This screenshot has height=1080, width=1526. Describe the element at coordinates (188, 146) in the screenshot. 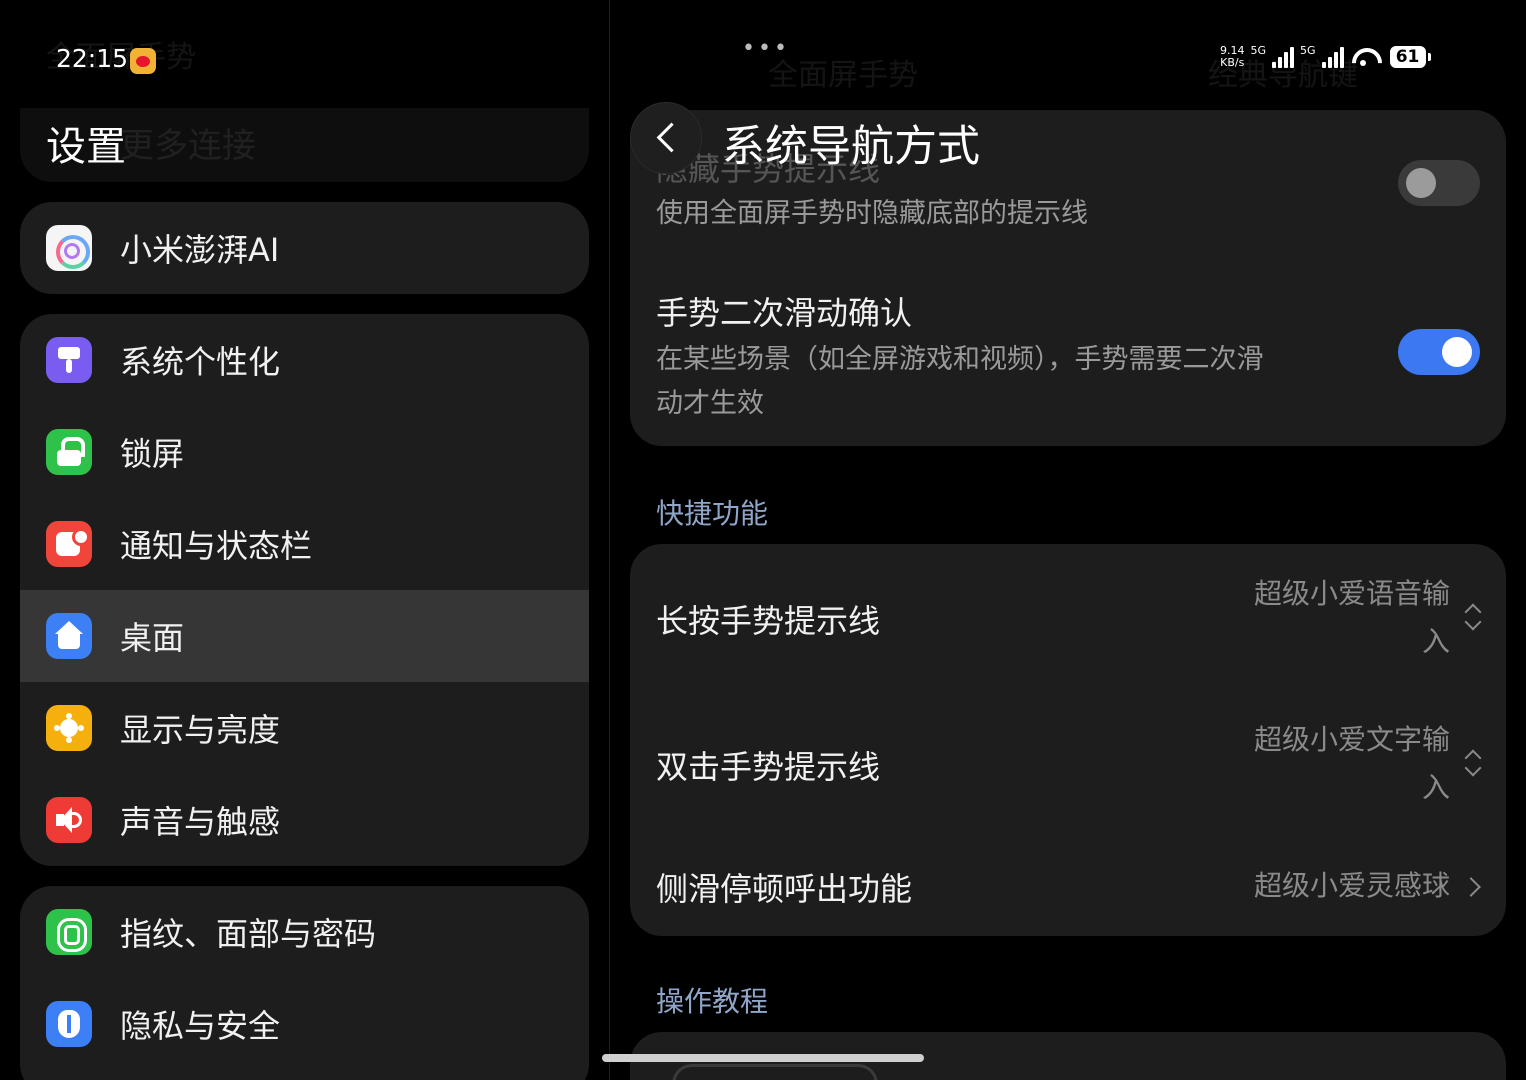

I see `faded-background-text: 更多连接` at that location.